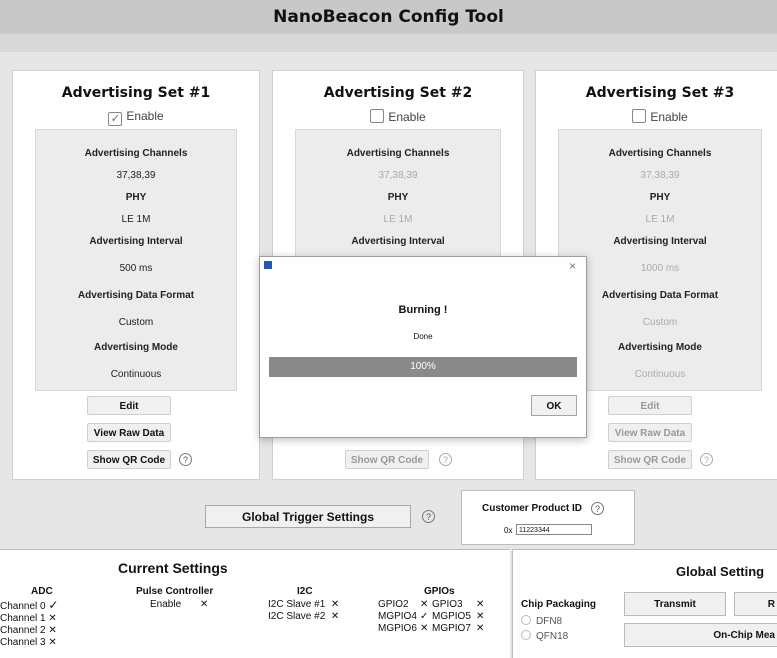 The height and width of the screenshot is (658, 777). What do you see at coordinates (398, 93) in the screenshot?
I see `set-title: Advertising Set #2` at bounding box center [398, 93].